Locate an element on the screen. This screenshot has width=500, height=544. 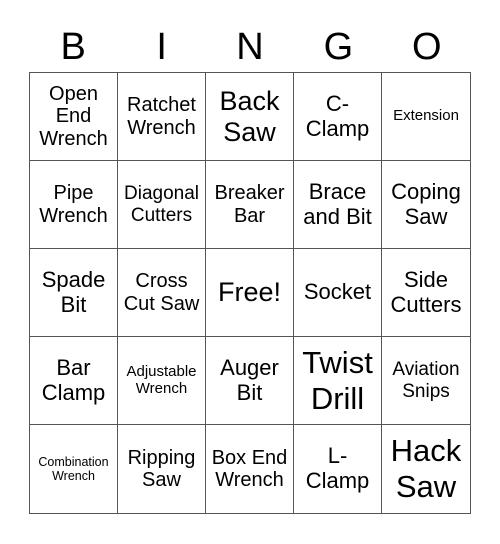
bingo-cell: Hack Saw is located at coordinates (426, 469).